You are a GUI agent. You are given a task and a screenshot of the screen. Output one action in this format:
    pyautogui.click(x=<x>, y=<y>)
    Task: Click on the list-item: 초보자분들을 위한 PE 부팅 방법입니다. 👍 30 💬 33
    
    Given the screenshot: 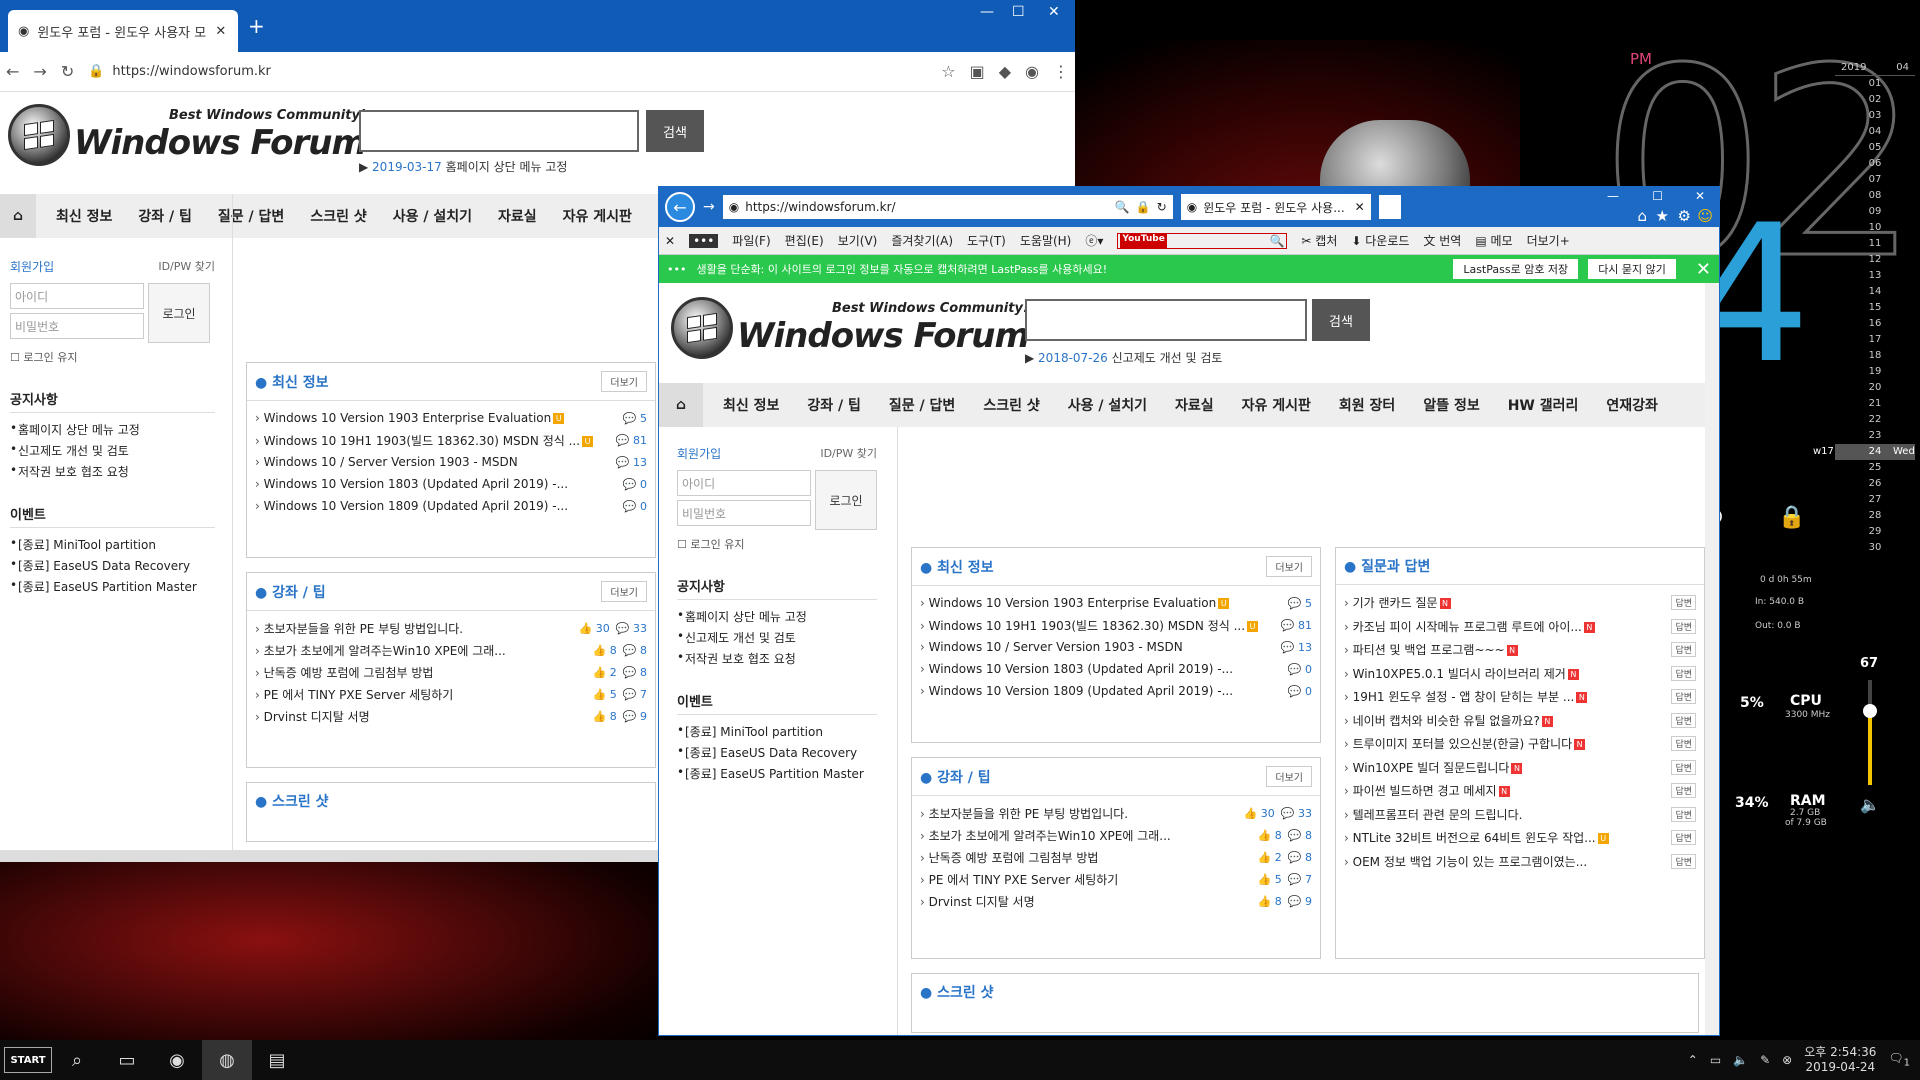 What is the action you would take?
    pyautogui.click(x=1116, y=813)
    